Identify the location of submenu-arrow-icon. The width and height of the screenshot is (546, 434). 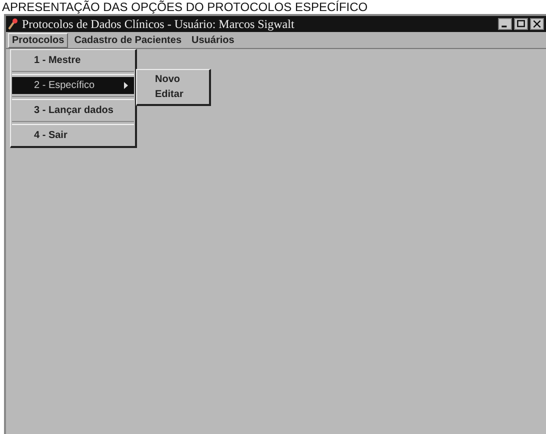
(126, 85).